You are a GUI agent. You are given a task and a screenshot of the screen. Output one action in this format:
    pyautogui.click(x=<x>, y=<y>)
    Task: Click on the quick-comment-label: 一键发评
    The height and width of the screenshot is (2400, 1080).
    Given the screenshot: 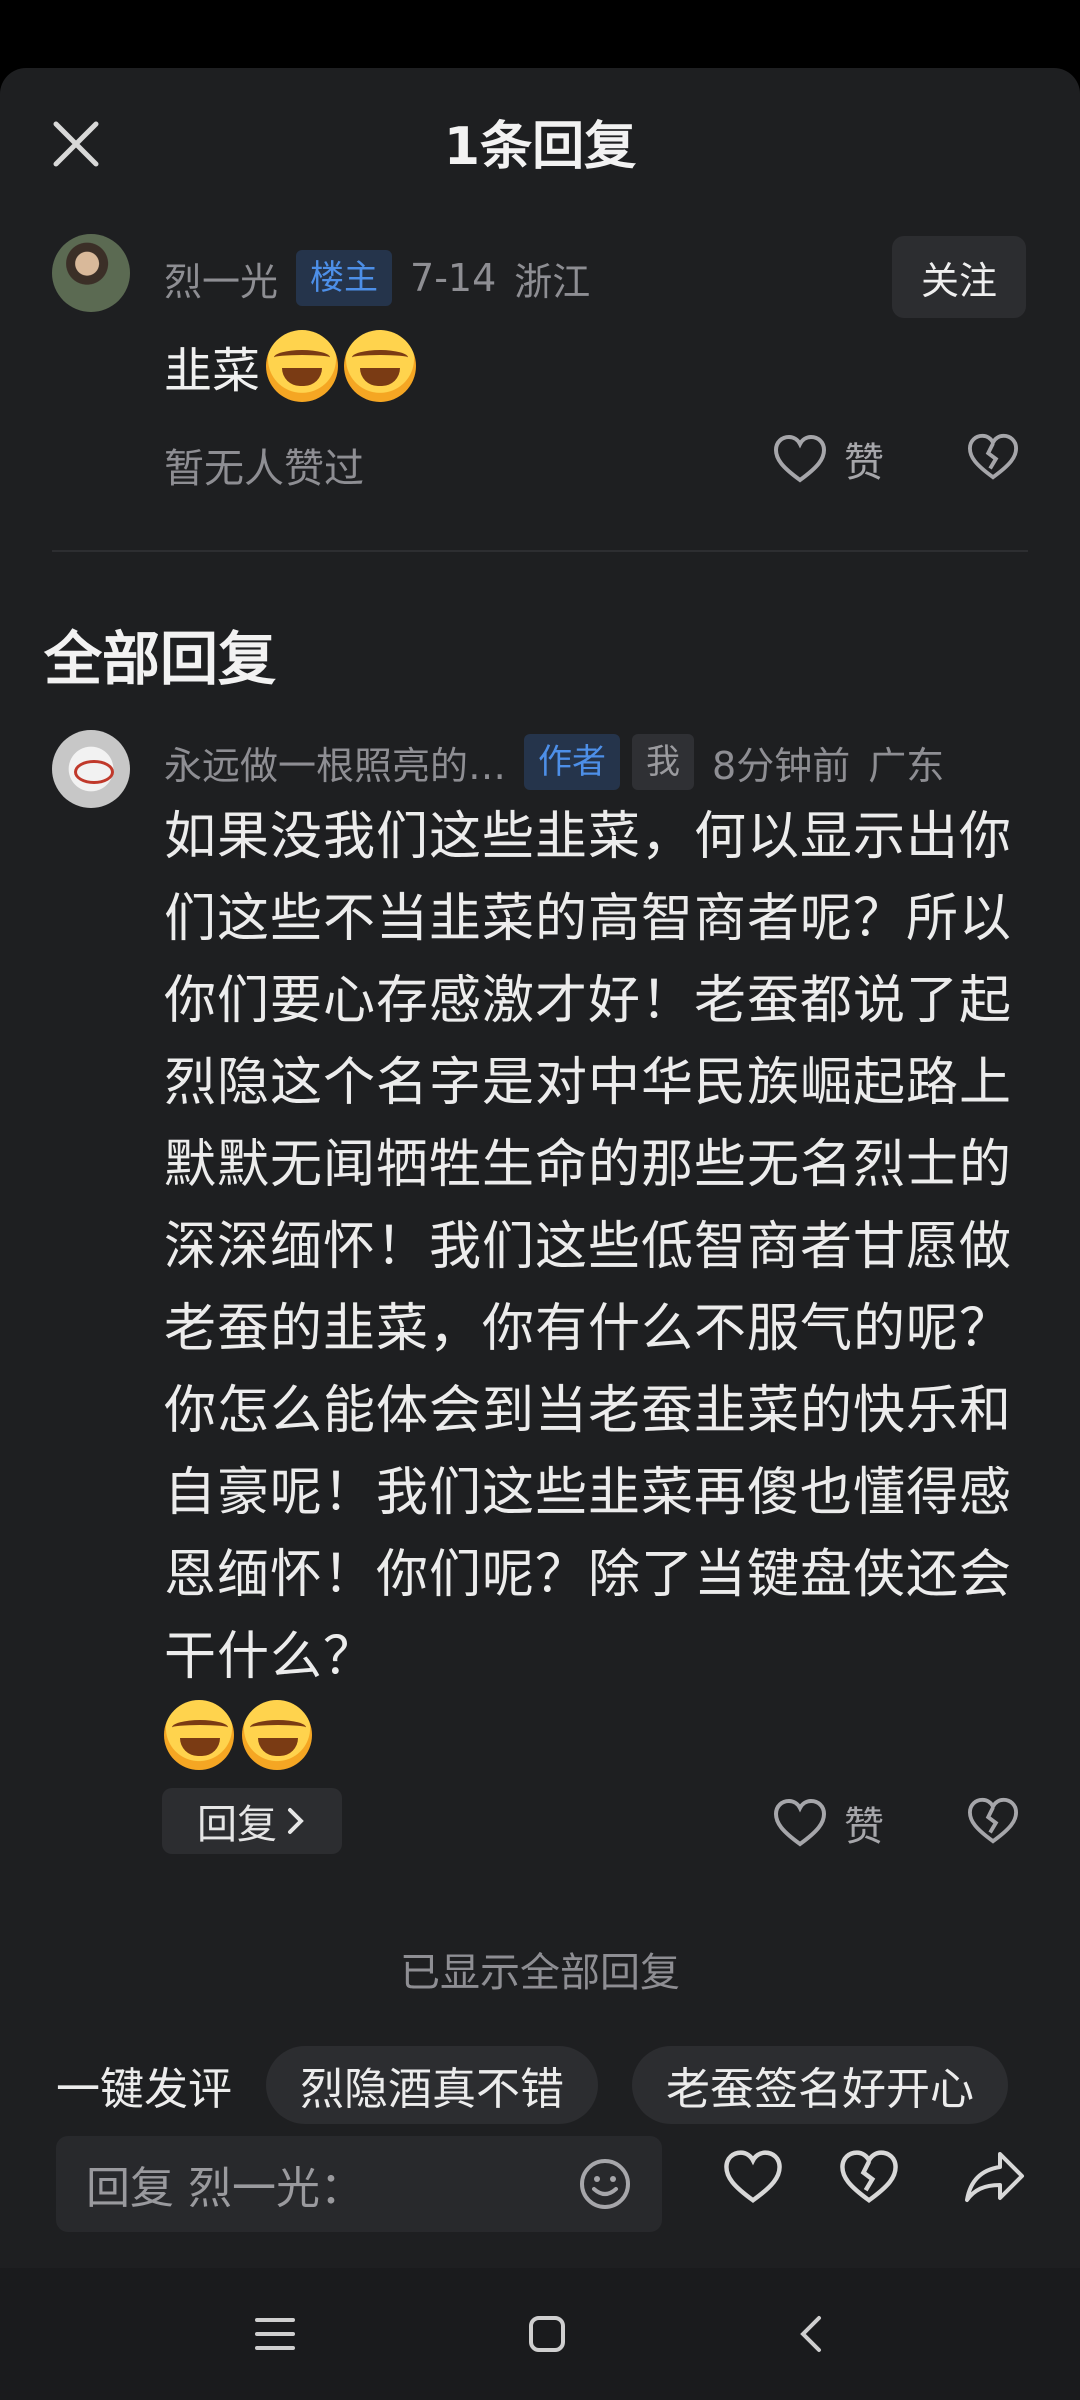 What is the action you would take?
    pyautogui.click(x=144, y=2089)
    